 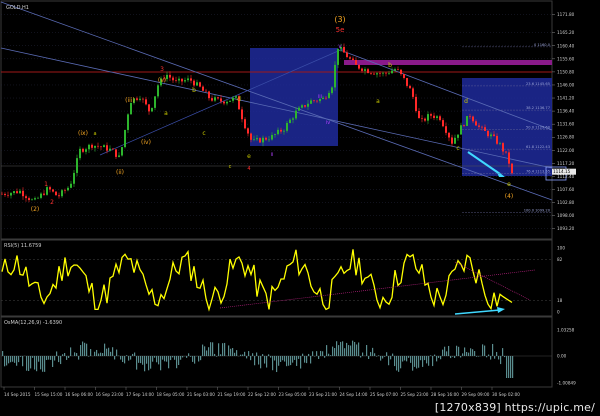 What do you see at coordinates (110, 394) in the screenshot?
I see `time-label: 16 Sep 23:00` at bounding box center [110, 394].